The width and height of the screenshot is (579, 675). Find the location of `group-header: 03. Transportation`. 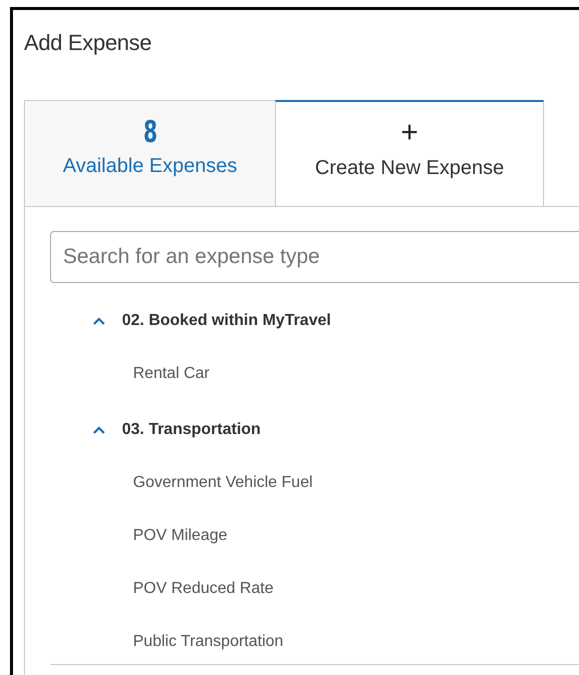

group-header: 03. Transportation is located at coordinates (335, 430).